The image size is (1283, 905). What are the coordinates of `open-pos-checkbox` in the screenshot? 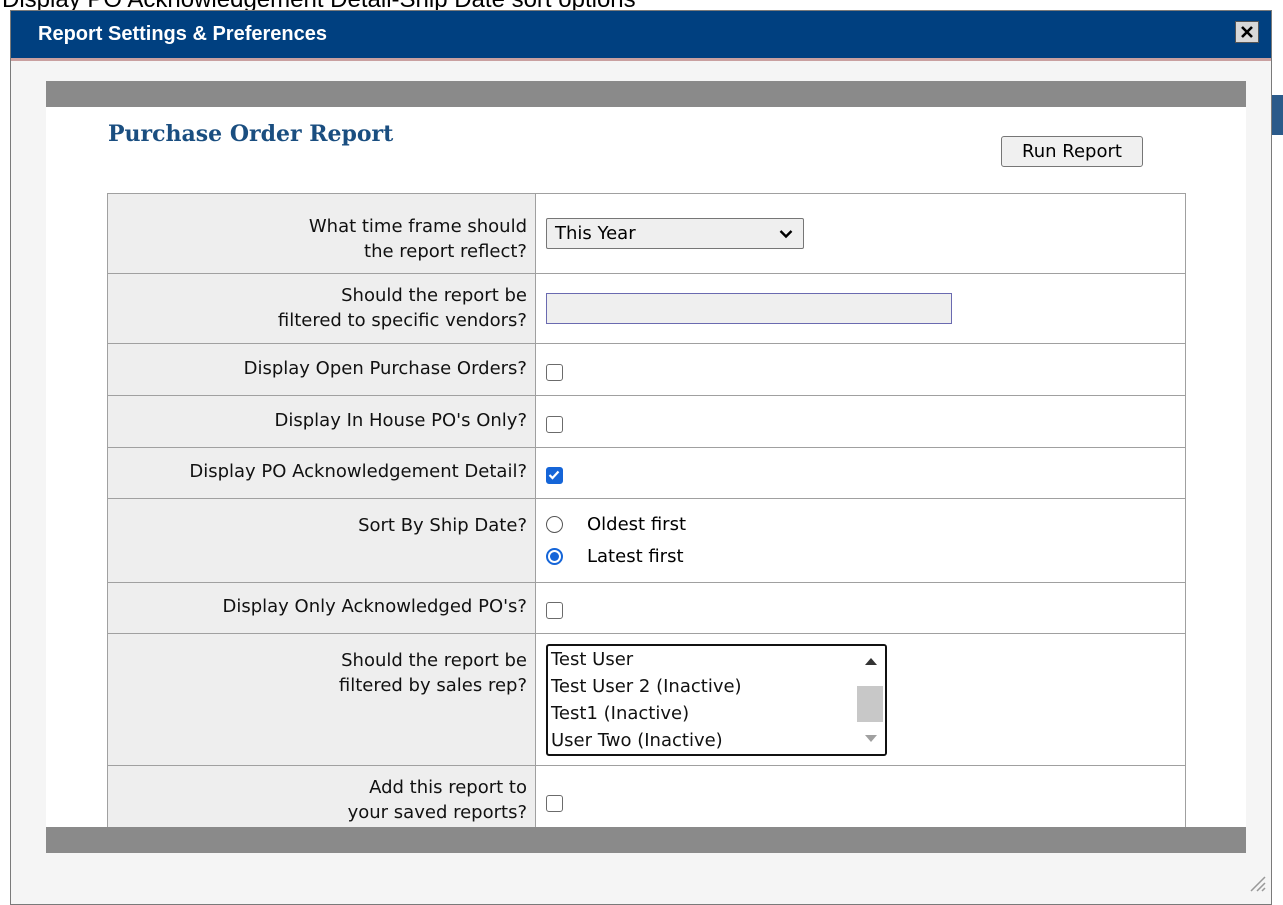 It's located at (554, 372).